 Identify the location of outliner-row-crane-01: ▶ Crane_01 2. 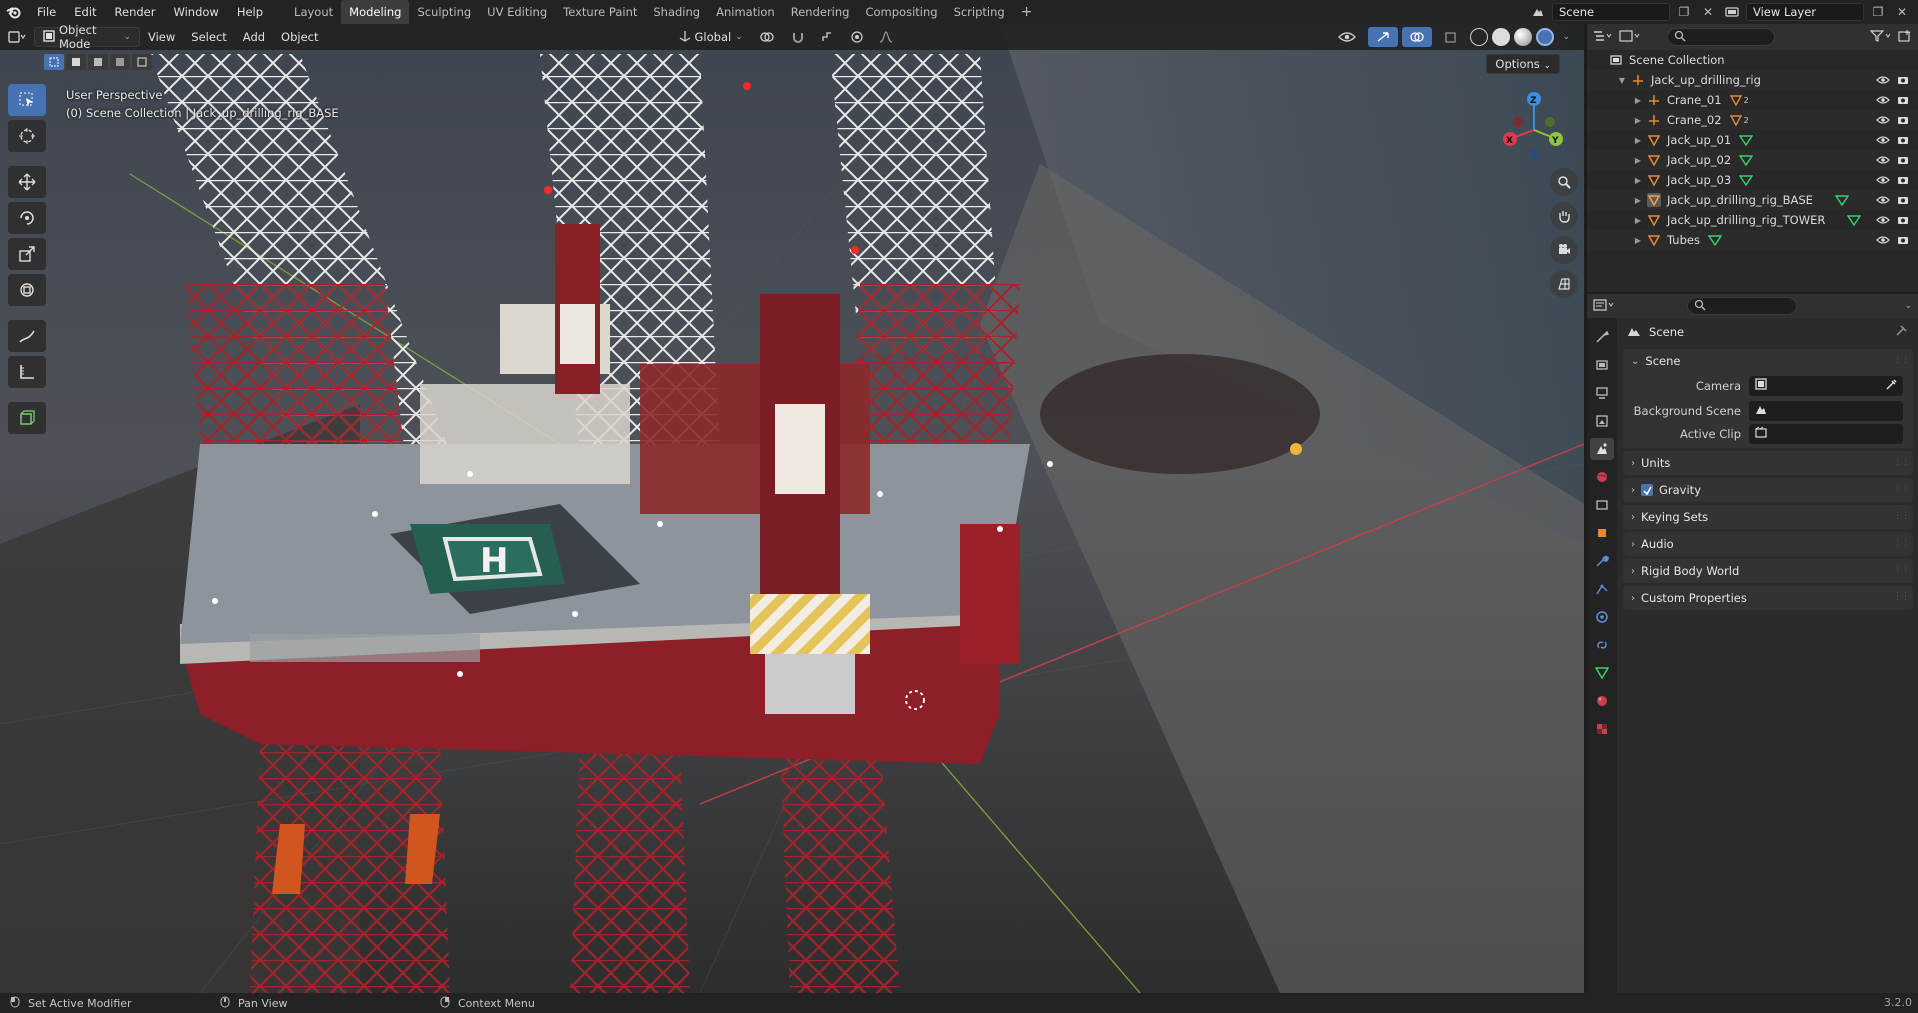
(1752, 100).